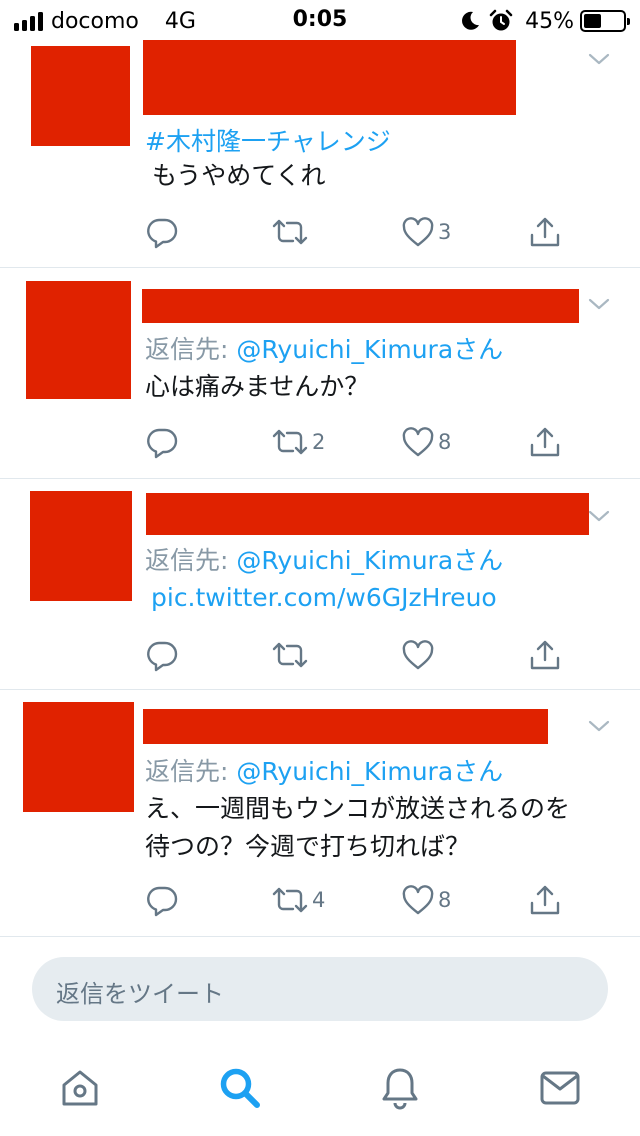  I want to click on battery-icon, so click(605, 21).